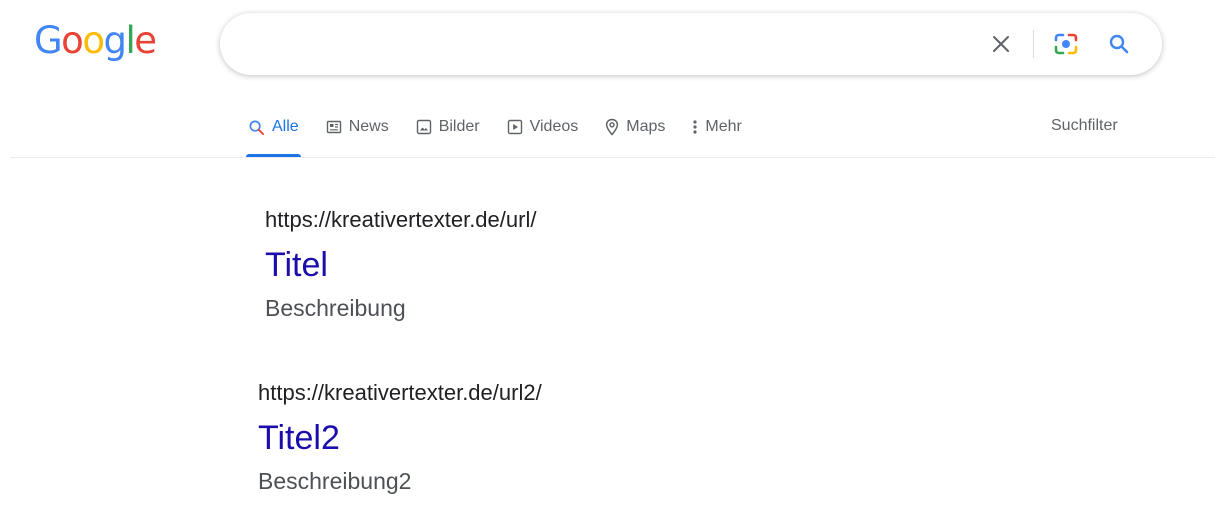 Image resolution: width=1215 pixels, height=520 pixels. What do you see at coordinates (423, 127) in the screenshot?
I see `image-icon` at bounding box center [423, 127].